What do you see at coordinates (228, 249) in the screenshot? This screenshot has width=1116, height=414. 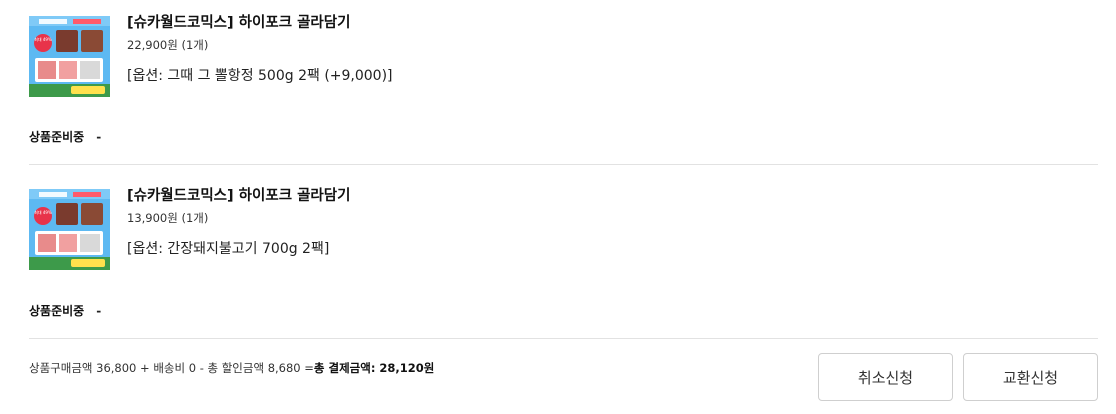 I see `product-option: [옵션: 간장돼지불고기 700g 2팩]` at bounding box center [228, 249].